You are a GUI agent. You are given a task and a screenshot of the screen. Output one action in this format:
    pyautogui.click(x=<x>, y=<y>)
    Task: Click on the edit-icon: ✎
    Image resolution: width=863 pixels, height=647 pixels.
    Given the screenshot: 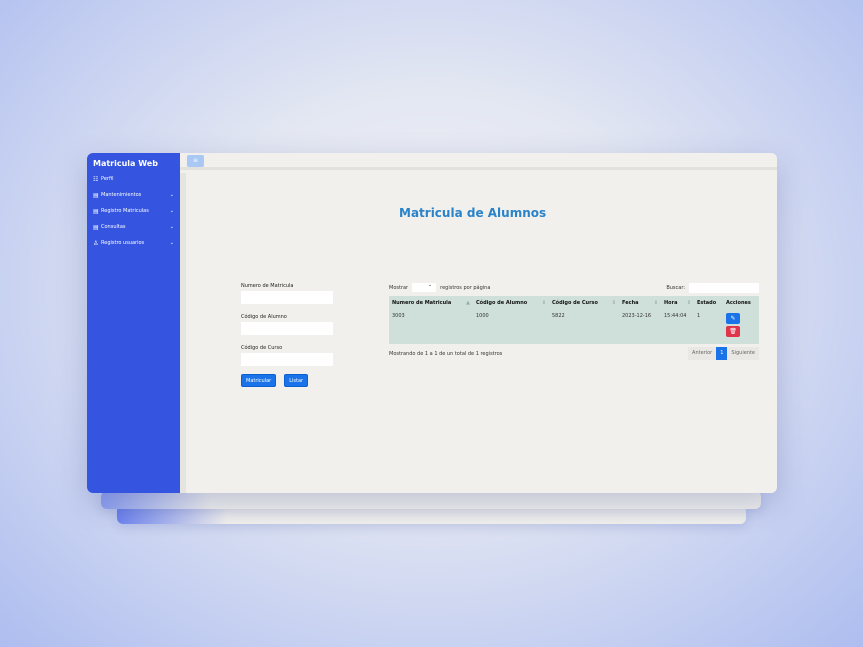 What is the action you would take?
    pyautogui.click(x=733, y=318)
    